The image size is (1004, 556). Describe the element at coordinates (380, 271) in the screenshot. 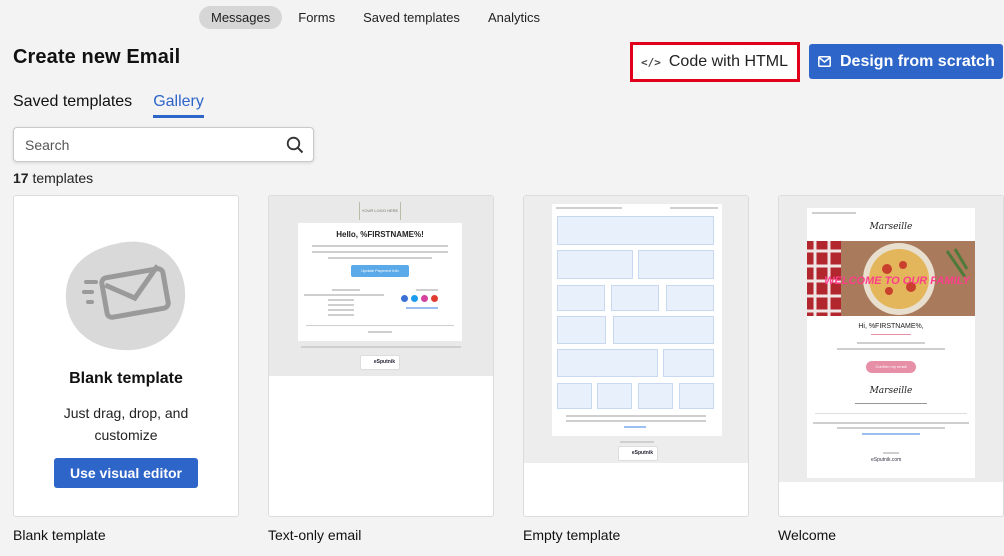

I see `preview-update-button: Update Payment Info` at that location.